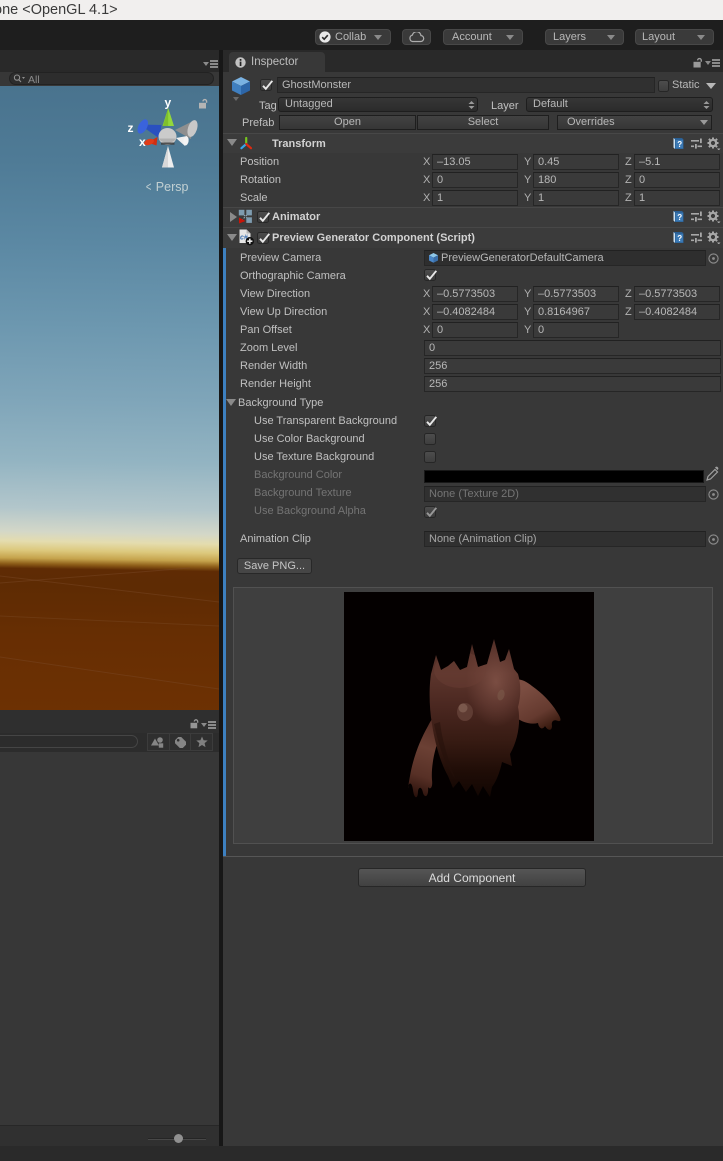 Image resolution: width=723 pixels, height=1161 pixels. I want to click on svg-text: y, so click(168, 103).